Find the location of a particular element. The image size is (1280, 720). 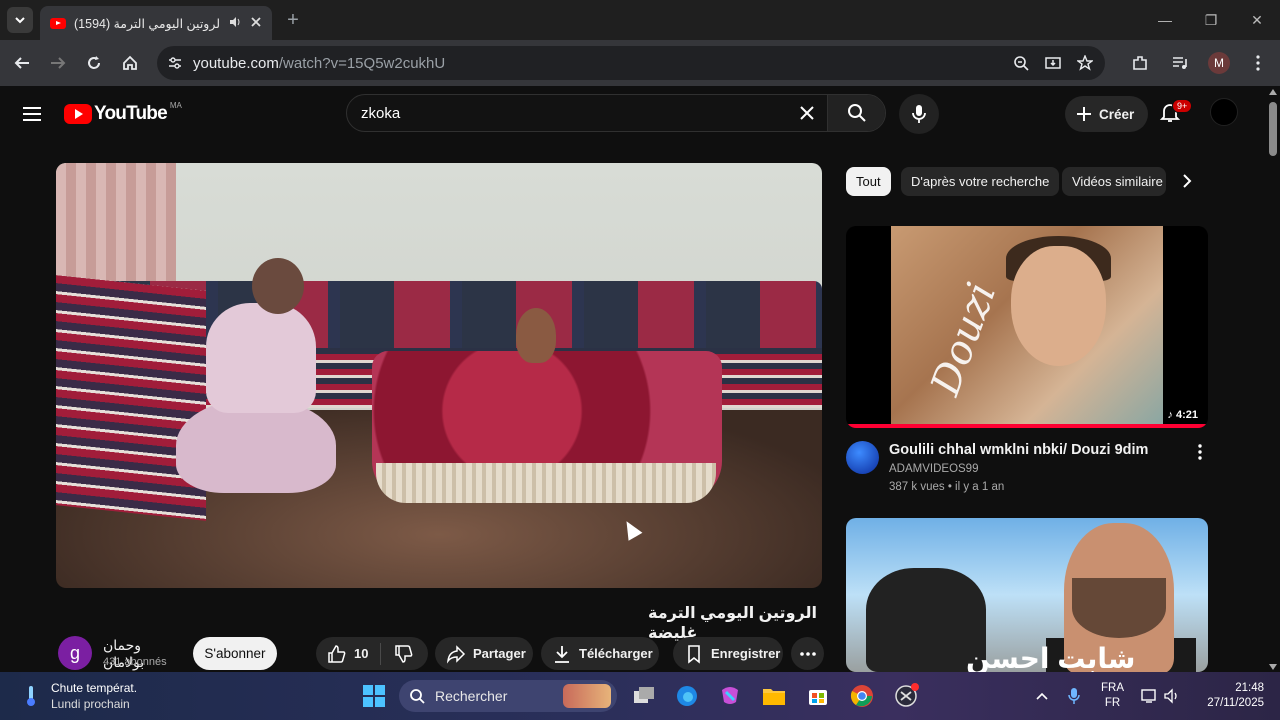

back-icon is located at coordinates (22, 63).